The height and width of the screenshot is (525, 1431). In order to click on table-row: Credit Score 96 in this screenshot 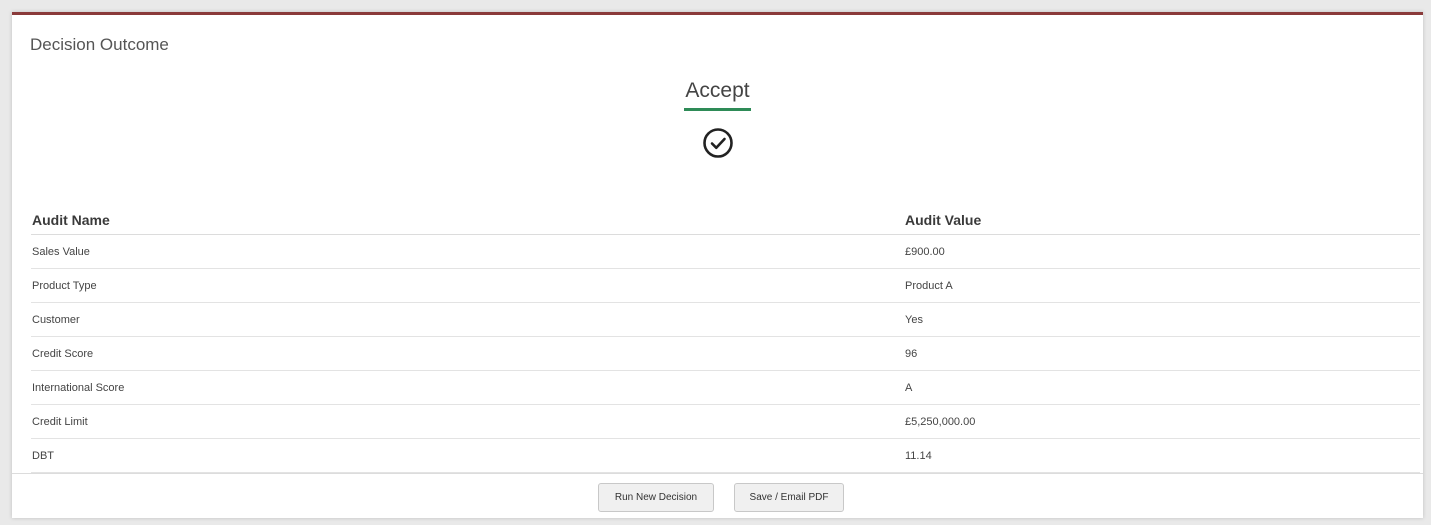, I will do `click(725, 354)`.